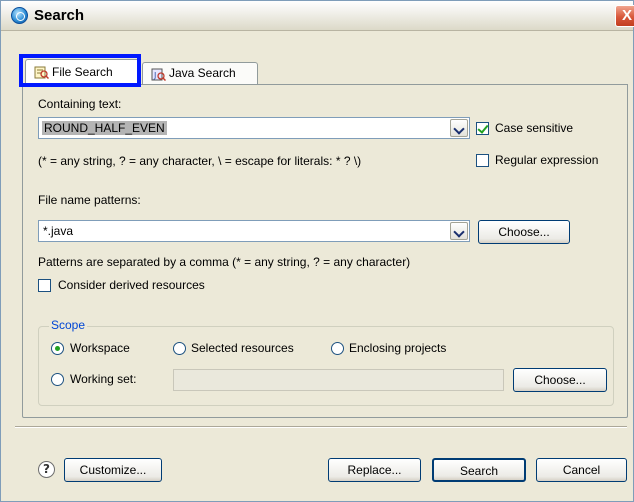  Describe the element at coordinates (338, 380) in the screenshot. I see `working-set-field` at that location.